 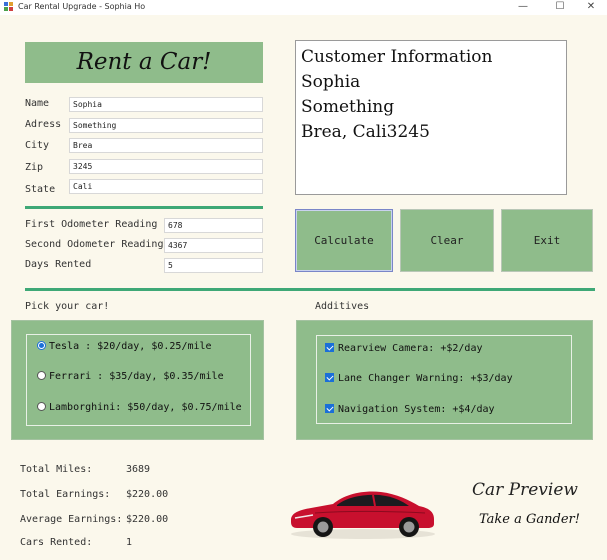 What do you see at coordinates (166, 125) in the screenshot?
I see `address-field: Something` at bounding box center [166, 125].